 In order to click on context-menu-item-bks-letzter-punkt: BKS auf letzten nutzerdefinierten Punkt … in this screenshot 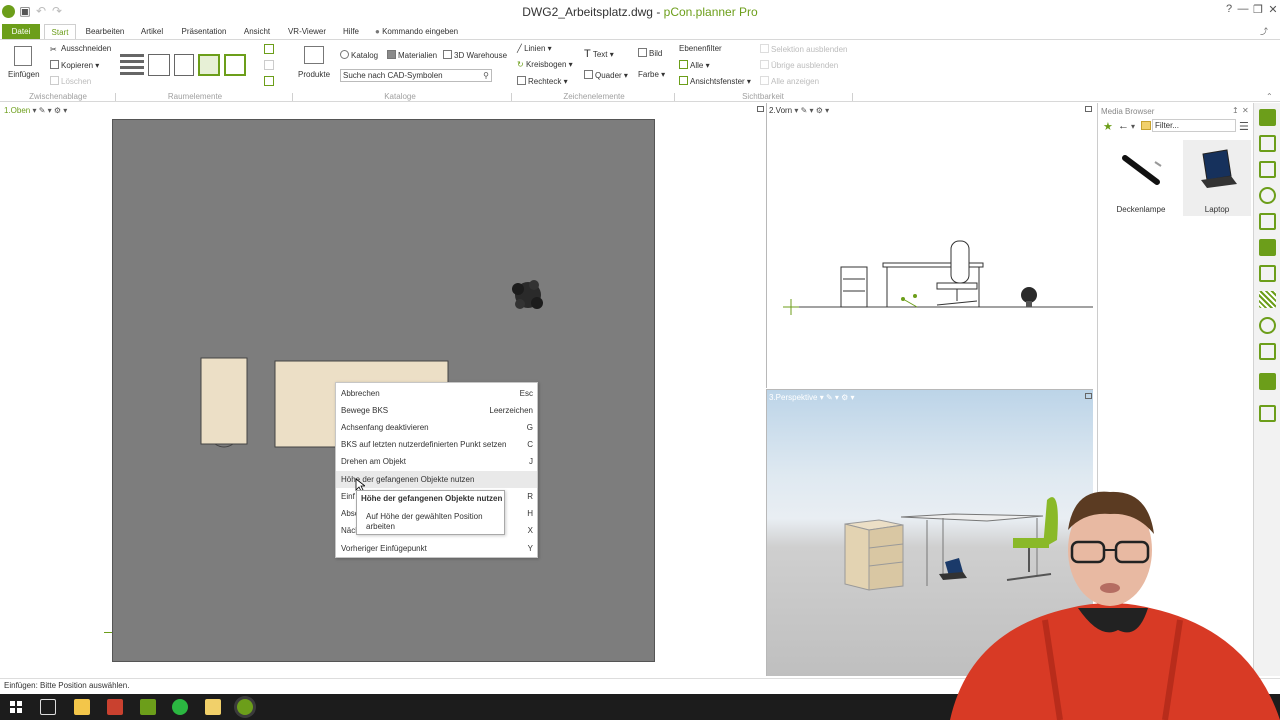, I will do `click(436, 444)`.